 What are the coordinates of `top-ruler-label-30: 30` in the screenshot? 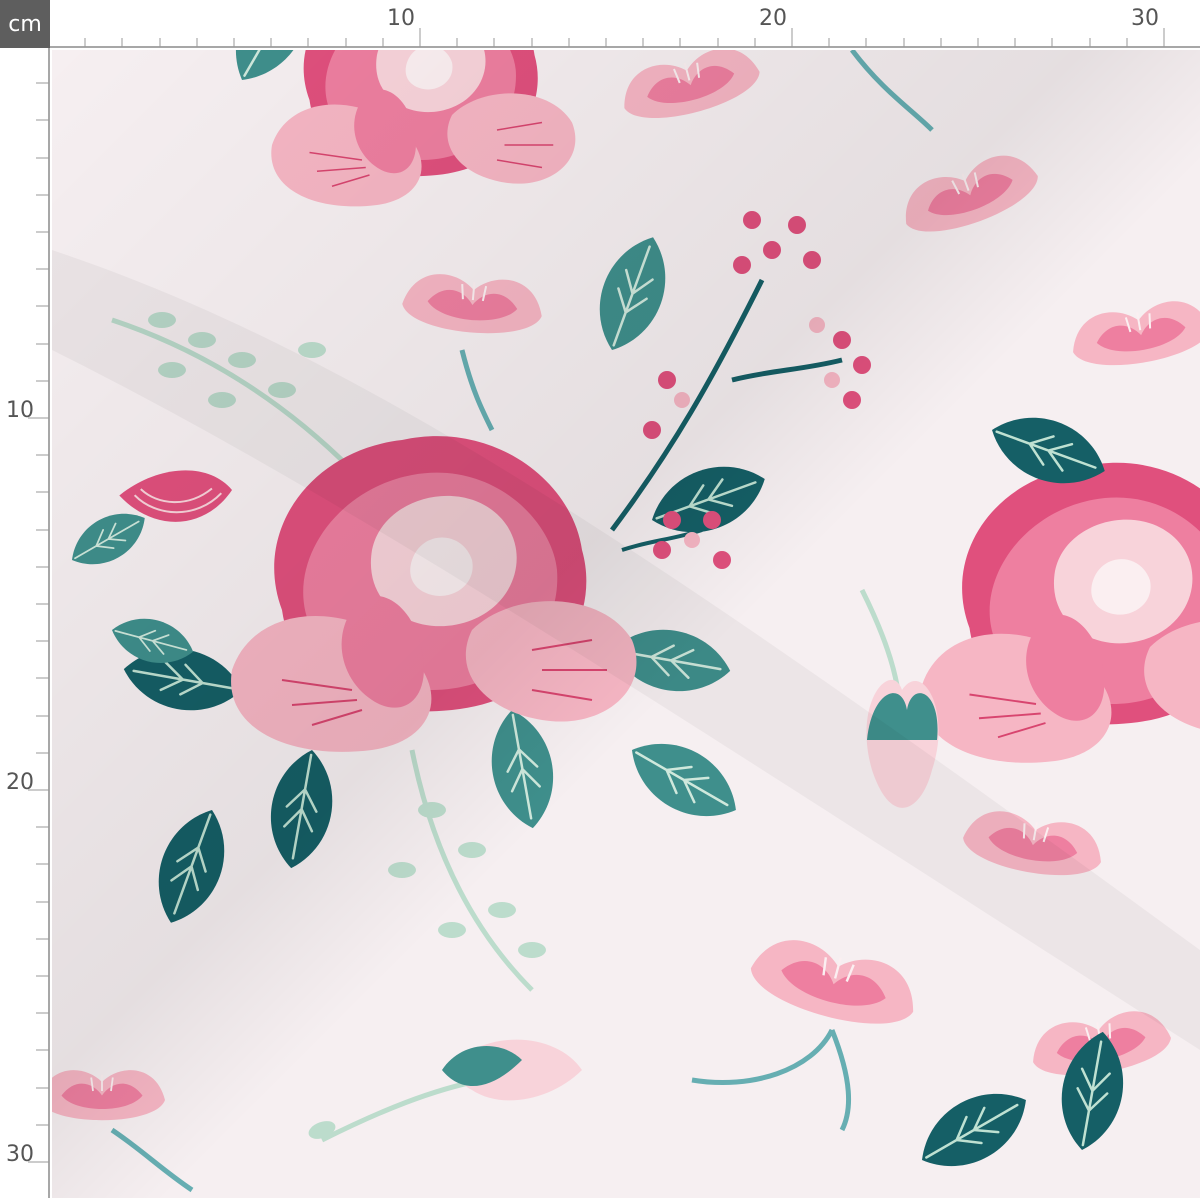 It's located at (1145, 18).